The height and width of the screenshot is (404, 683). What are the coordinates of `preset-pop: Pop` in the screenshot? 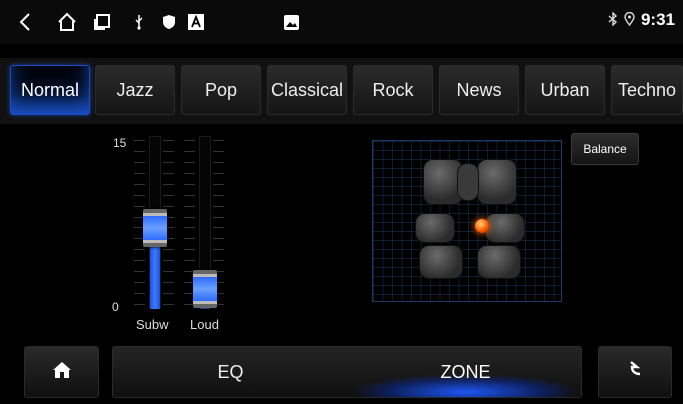 It's located at (221, 90).